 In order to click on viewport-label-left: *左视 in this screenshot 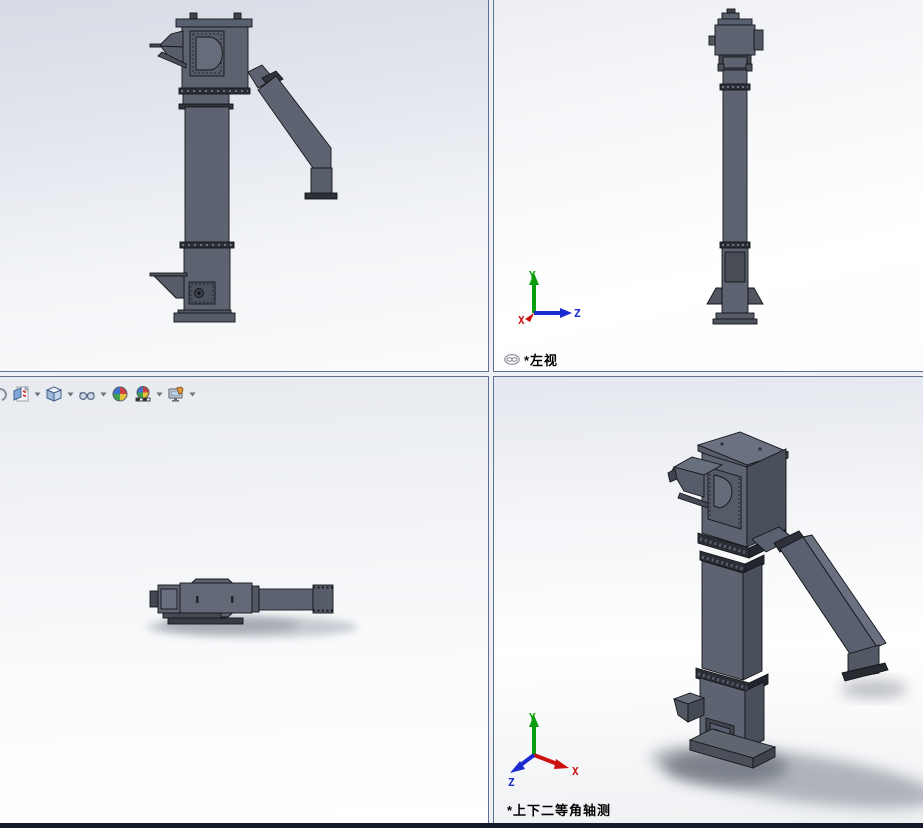, I will do `click(531, 359)`.